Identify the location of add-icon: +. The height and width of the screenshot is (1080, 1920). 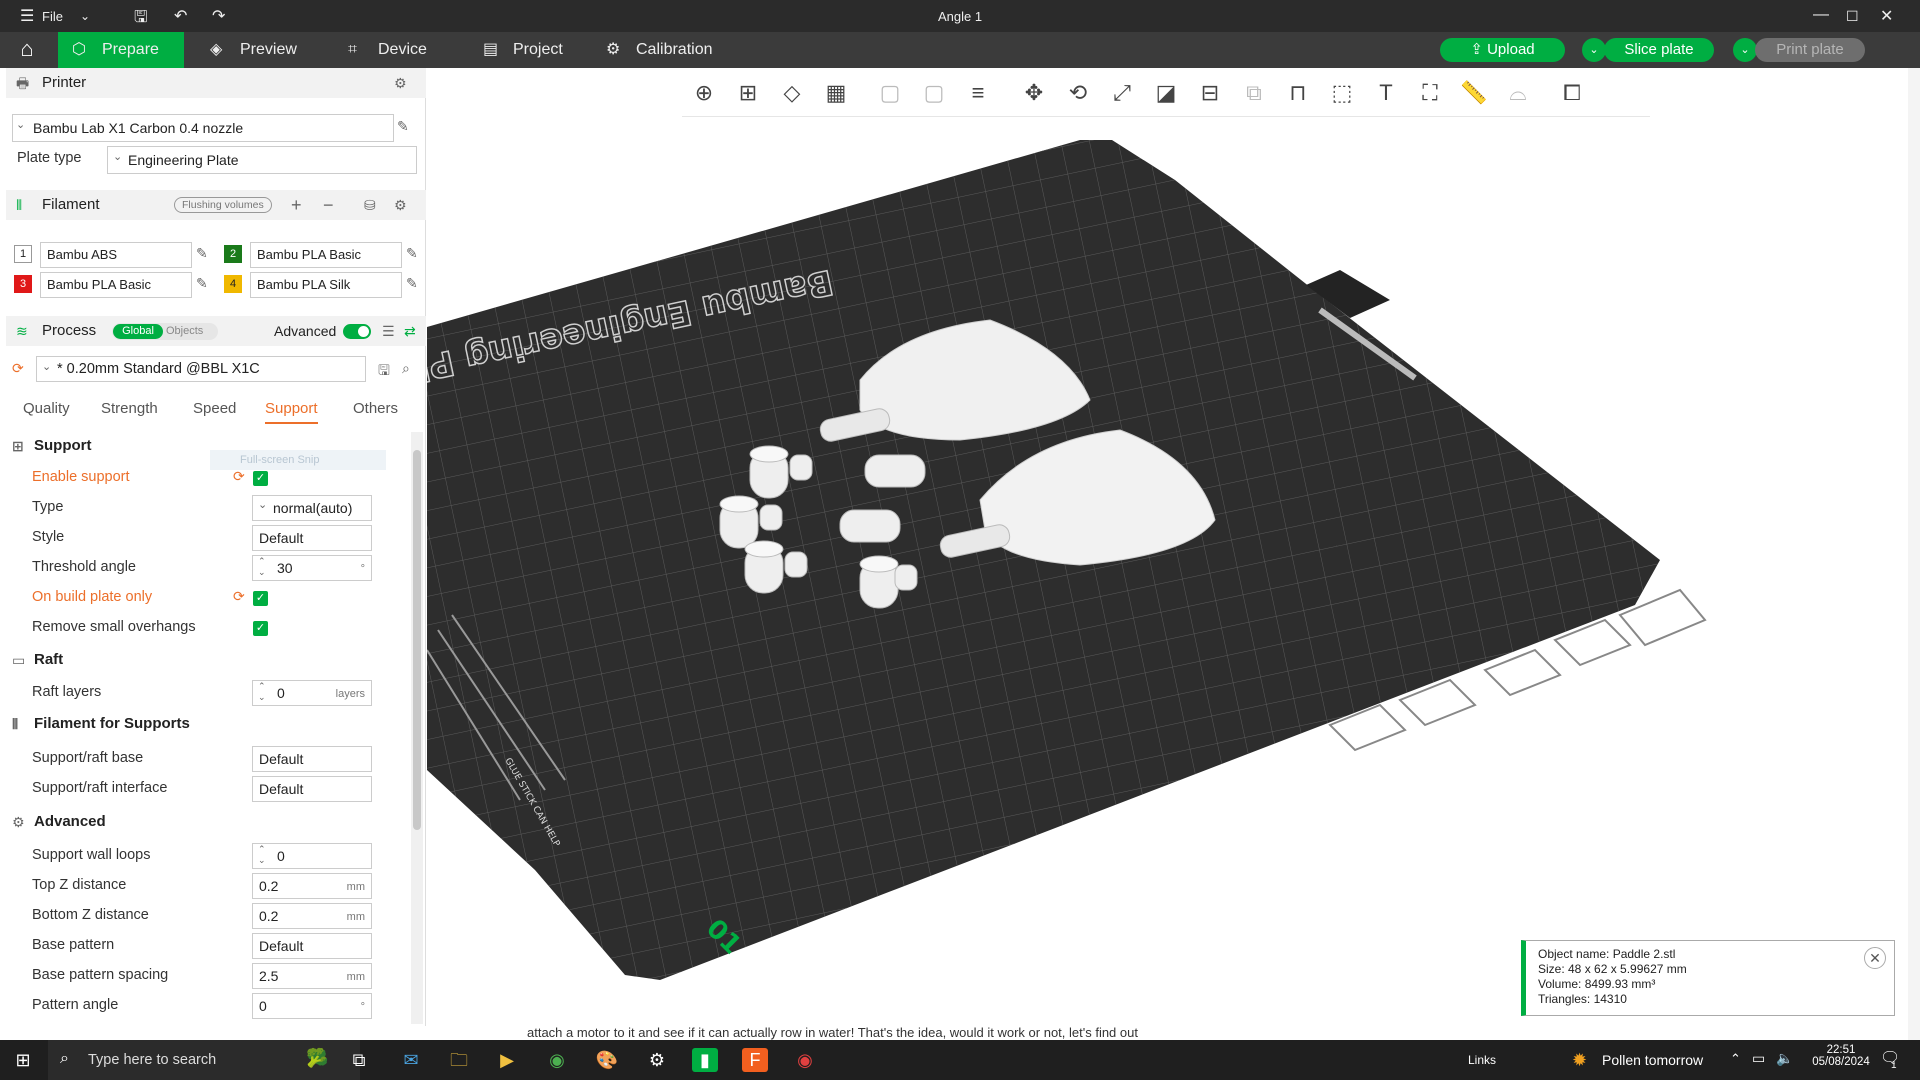
(296, 205).